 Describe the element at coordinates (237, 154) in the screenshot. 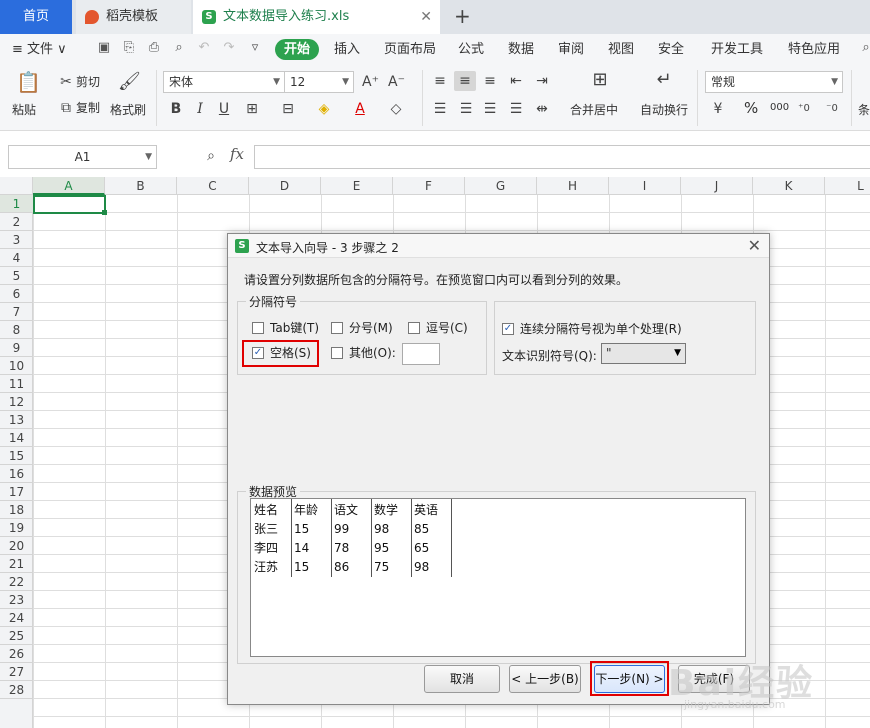

I see `fx-icon: fx` at that location.